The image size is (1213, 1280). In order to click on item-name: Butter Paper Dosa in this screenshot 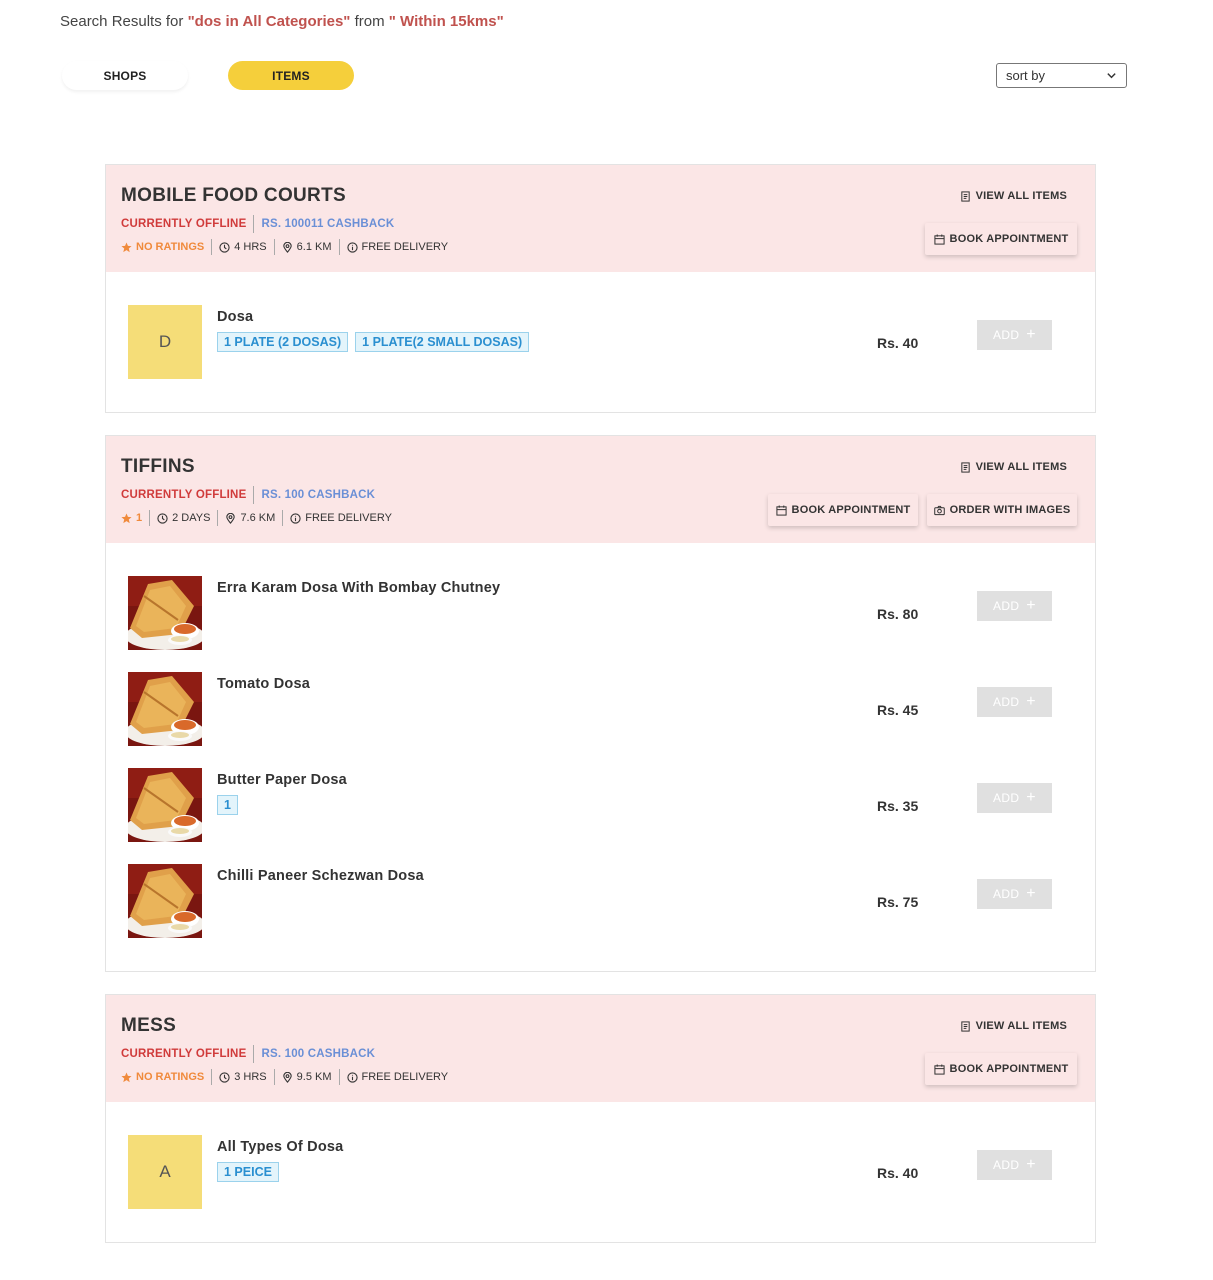, I will do `click(282, 780)`.